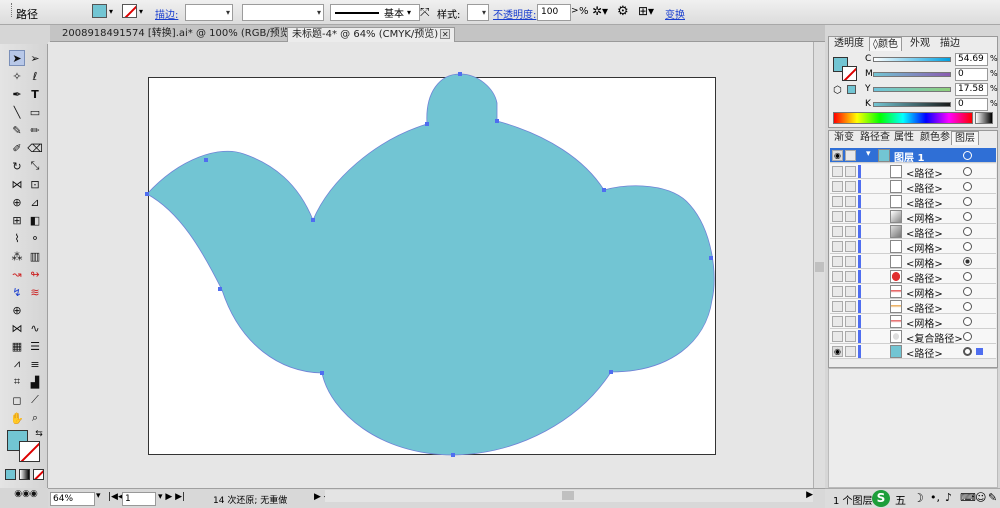  What do you see at coordinates (920, 44) in the screenshot?
I see `tab-appearance: 外观` at bounding box center [920, 44].